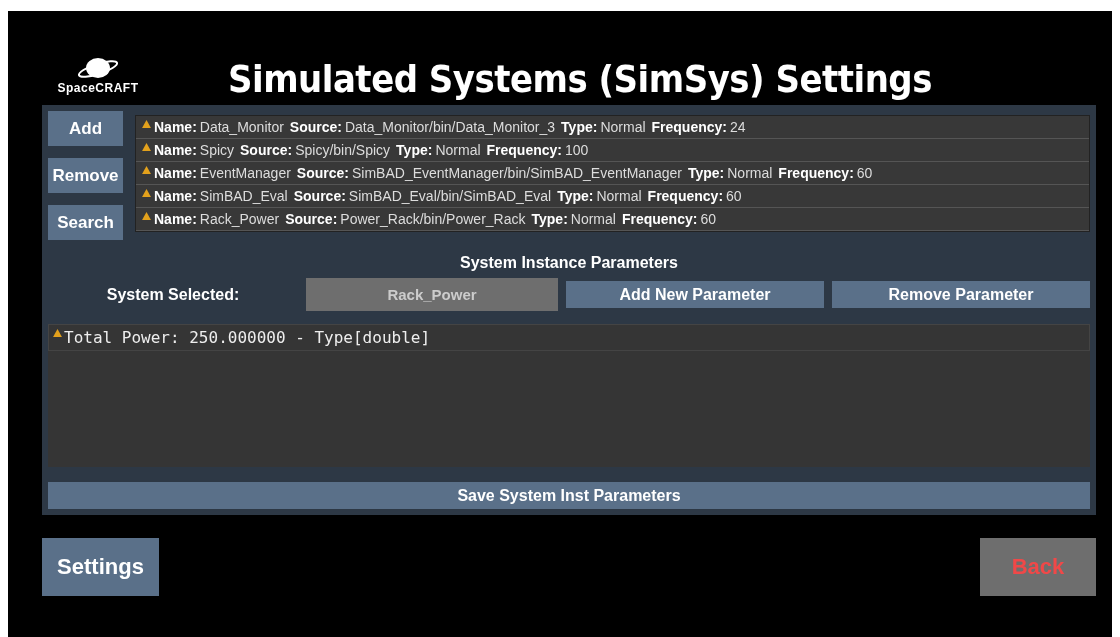 The width and height of the screenshot is (1120, 637). I want to click on system-selected-label: System Selected:, so click(173, 294).